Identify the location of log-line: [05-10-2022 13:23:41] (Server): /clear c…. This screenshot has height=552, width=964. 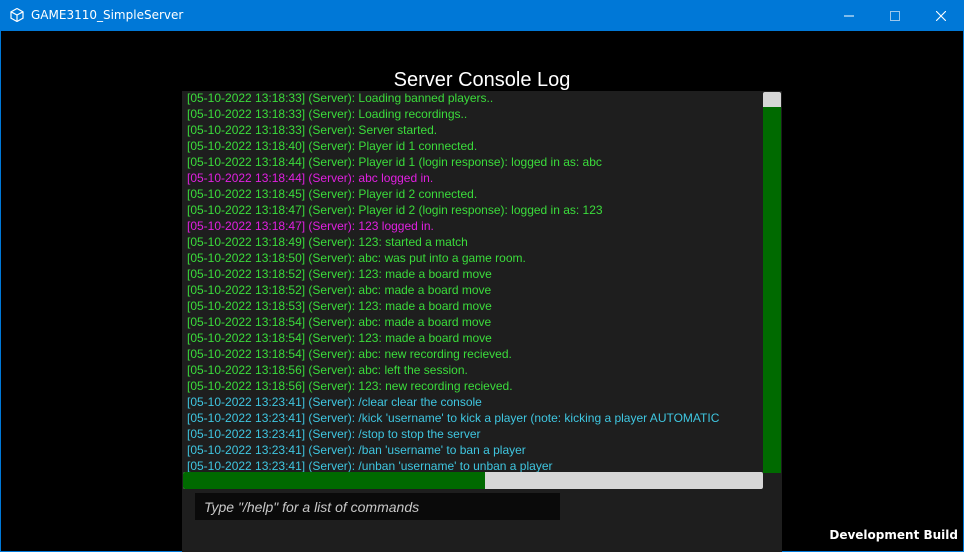
(334, 402).